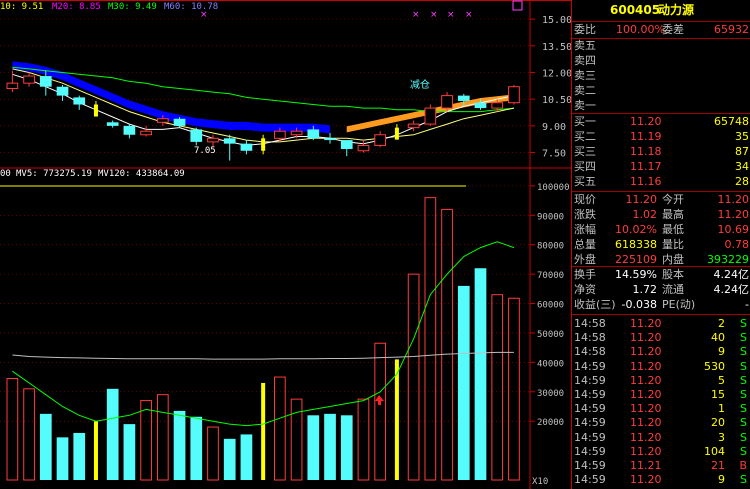 The height and width of the screenshot is (489, 750). What do you see at coordinates (556, 73) in the screenshot?
I see `price-tick-label: 12.00` at bounding box center [556, 73].